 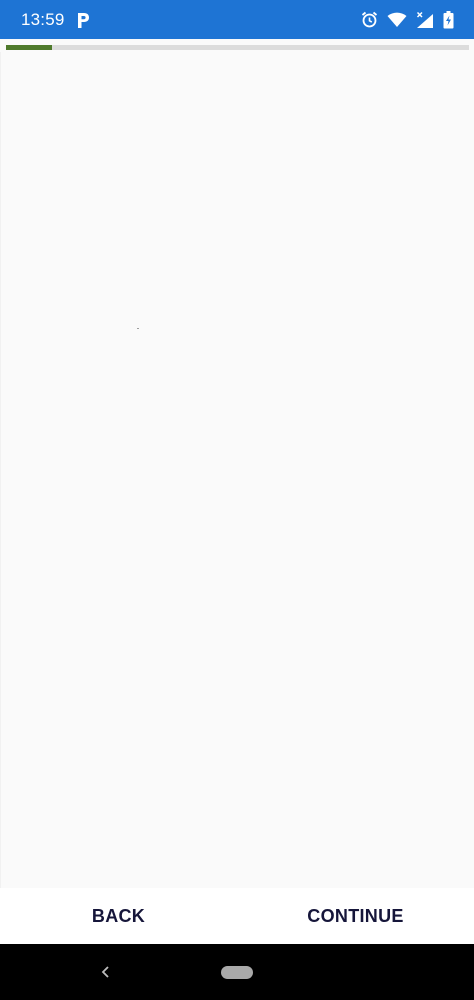 I want to click on wifi-icon, so click(x=397, y=19).